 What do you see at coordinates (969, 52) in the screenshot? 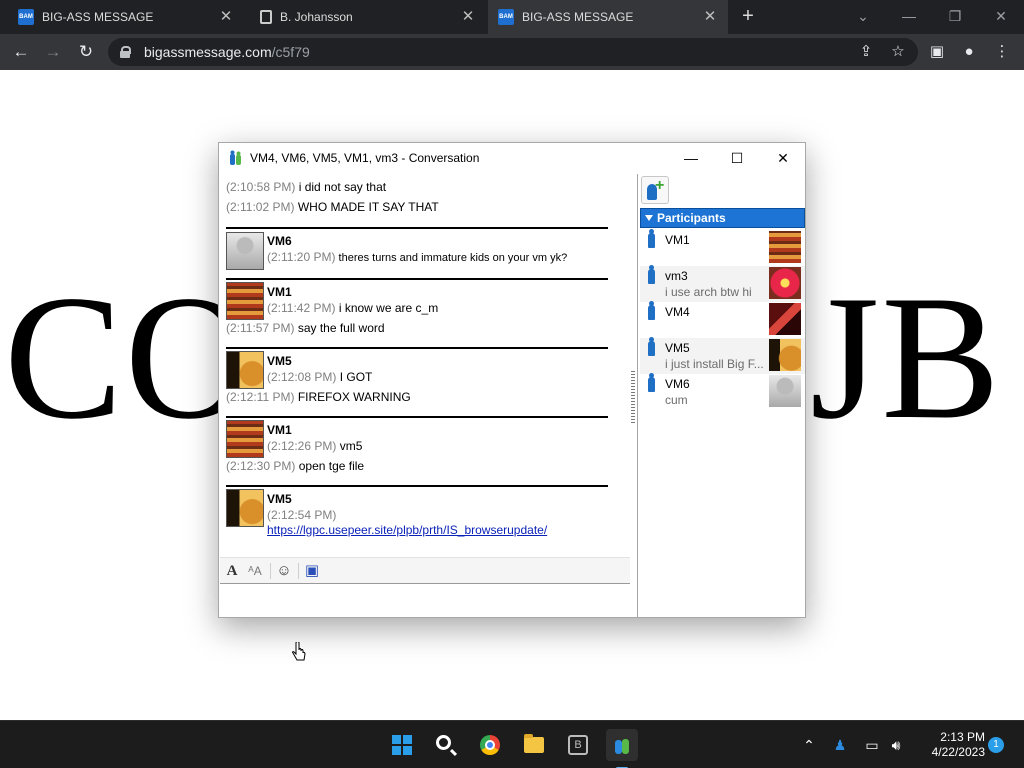
I see `profile-icon: ●` at bounding box center [969, 52].